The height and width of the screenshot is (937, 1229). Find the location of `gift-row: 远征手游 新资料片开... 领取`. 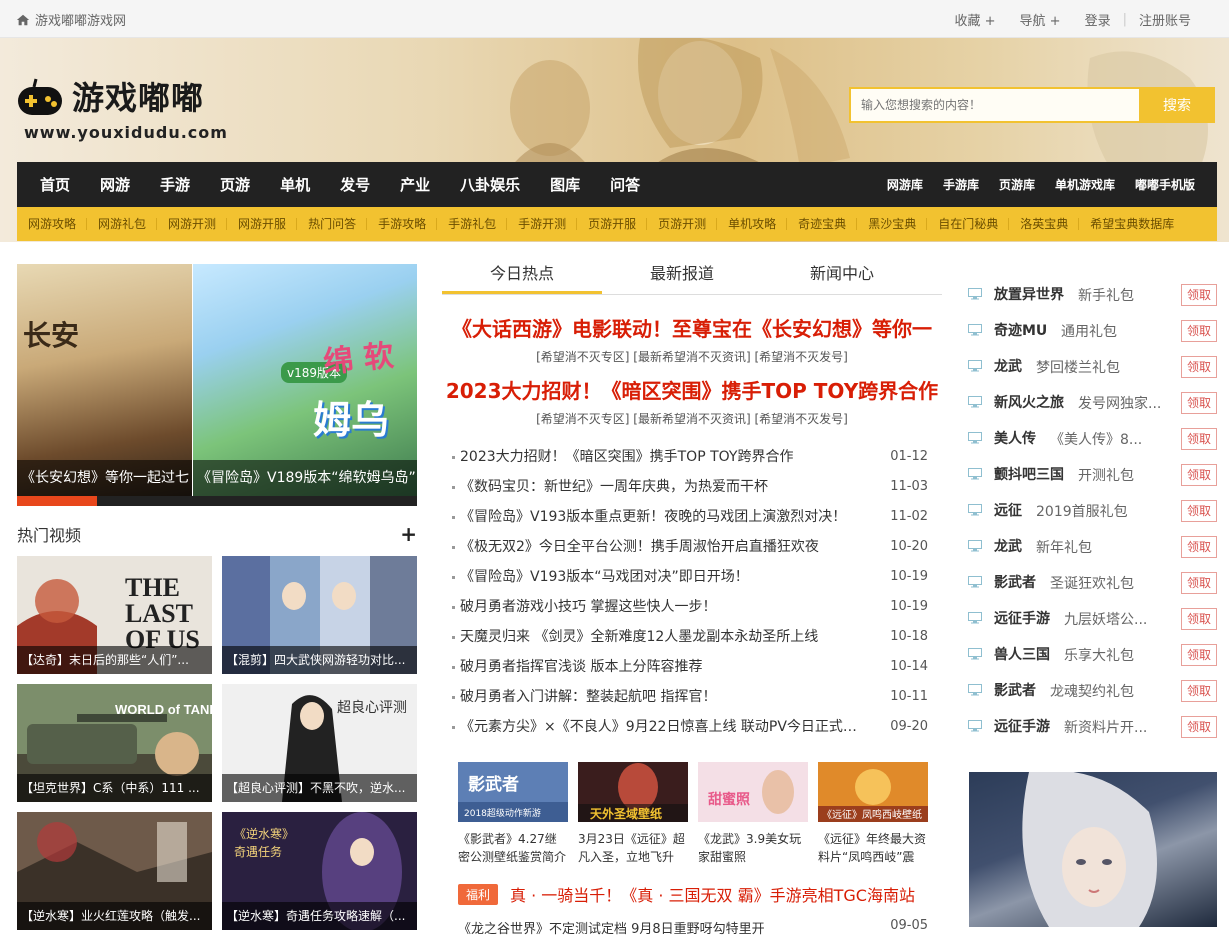

gift-row: 远征手游 新资料片开... 领取 is located at coordinates (1093, 732).